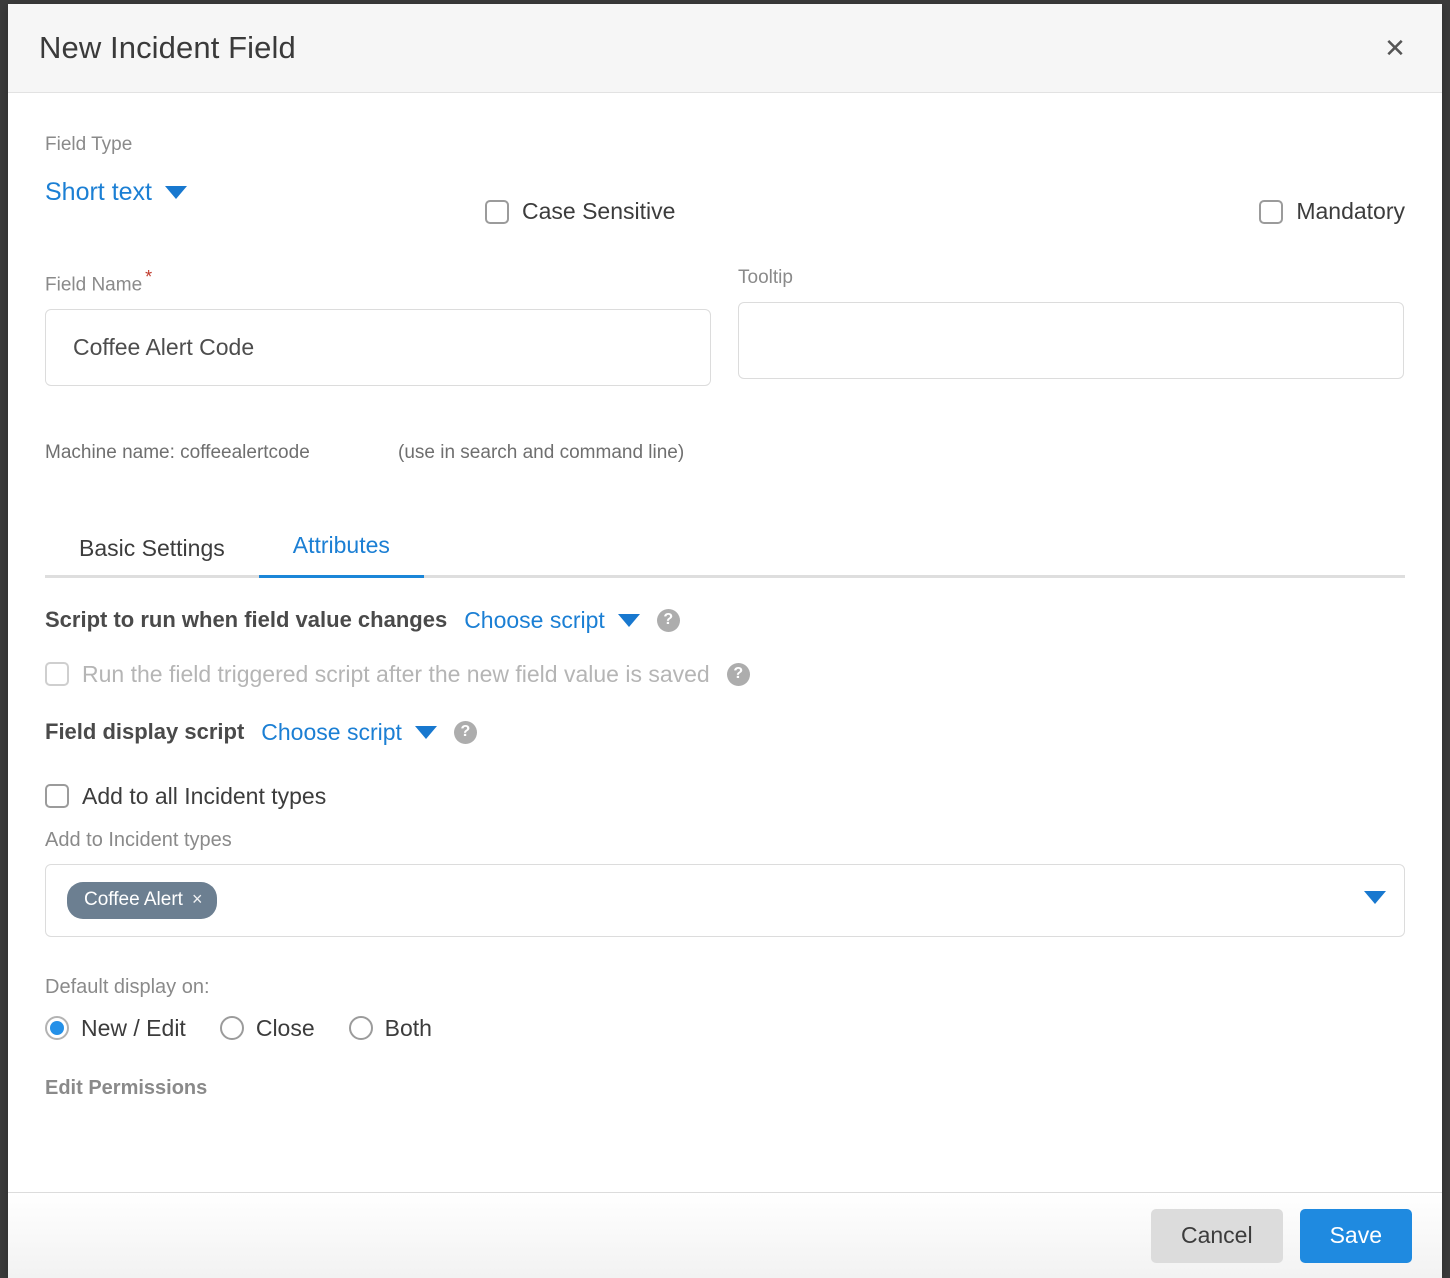  What do you see at coordinates (341, 555) in the screenshot?
I see `tab-attributes: Attributes` at bounding box center [341, 555].